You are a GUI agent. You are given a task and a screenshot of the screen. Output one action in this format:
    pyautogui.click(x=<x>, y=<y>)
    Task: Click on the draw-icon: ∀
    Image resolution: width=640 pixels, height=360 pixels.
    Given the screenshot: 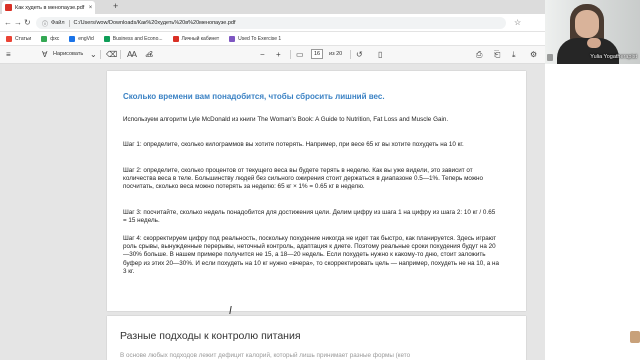 What is the action you would take?
    pyautogui.click(x=44, y=54)
    